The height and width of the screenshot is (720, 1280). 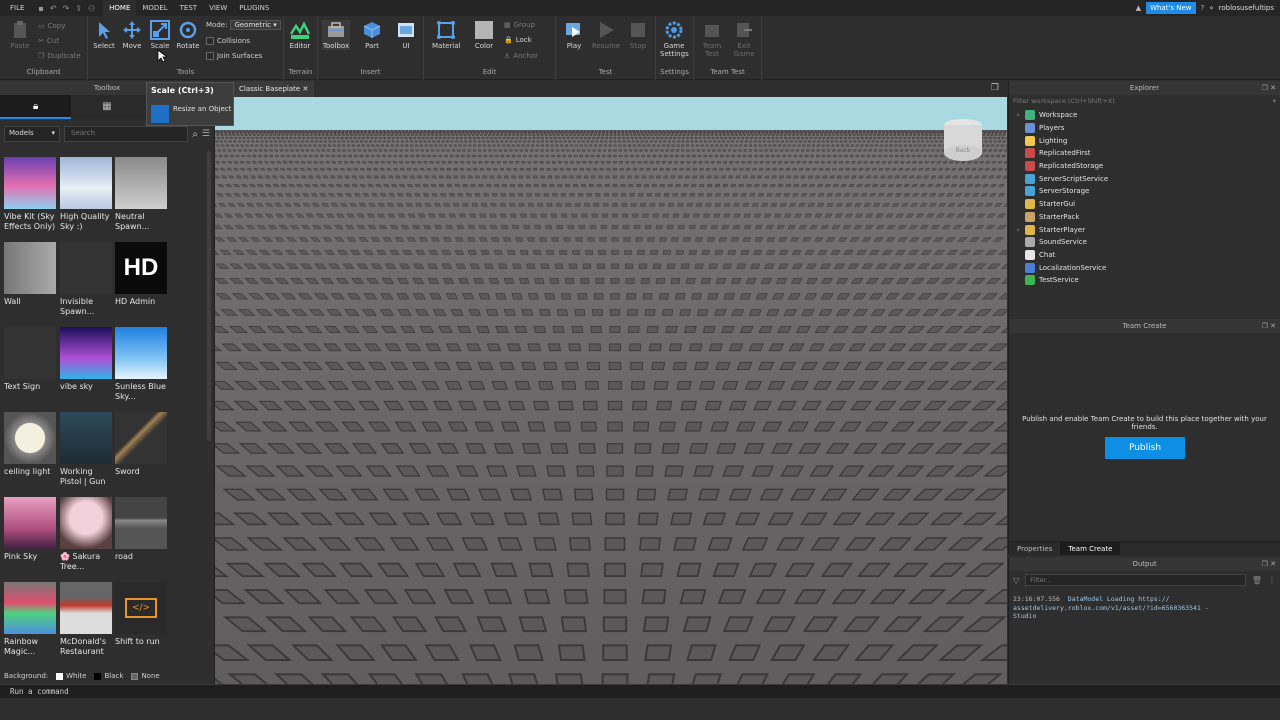 I want to click on copy-button: ▭ Copy, so click(x=51, y=26).